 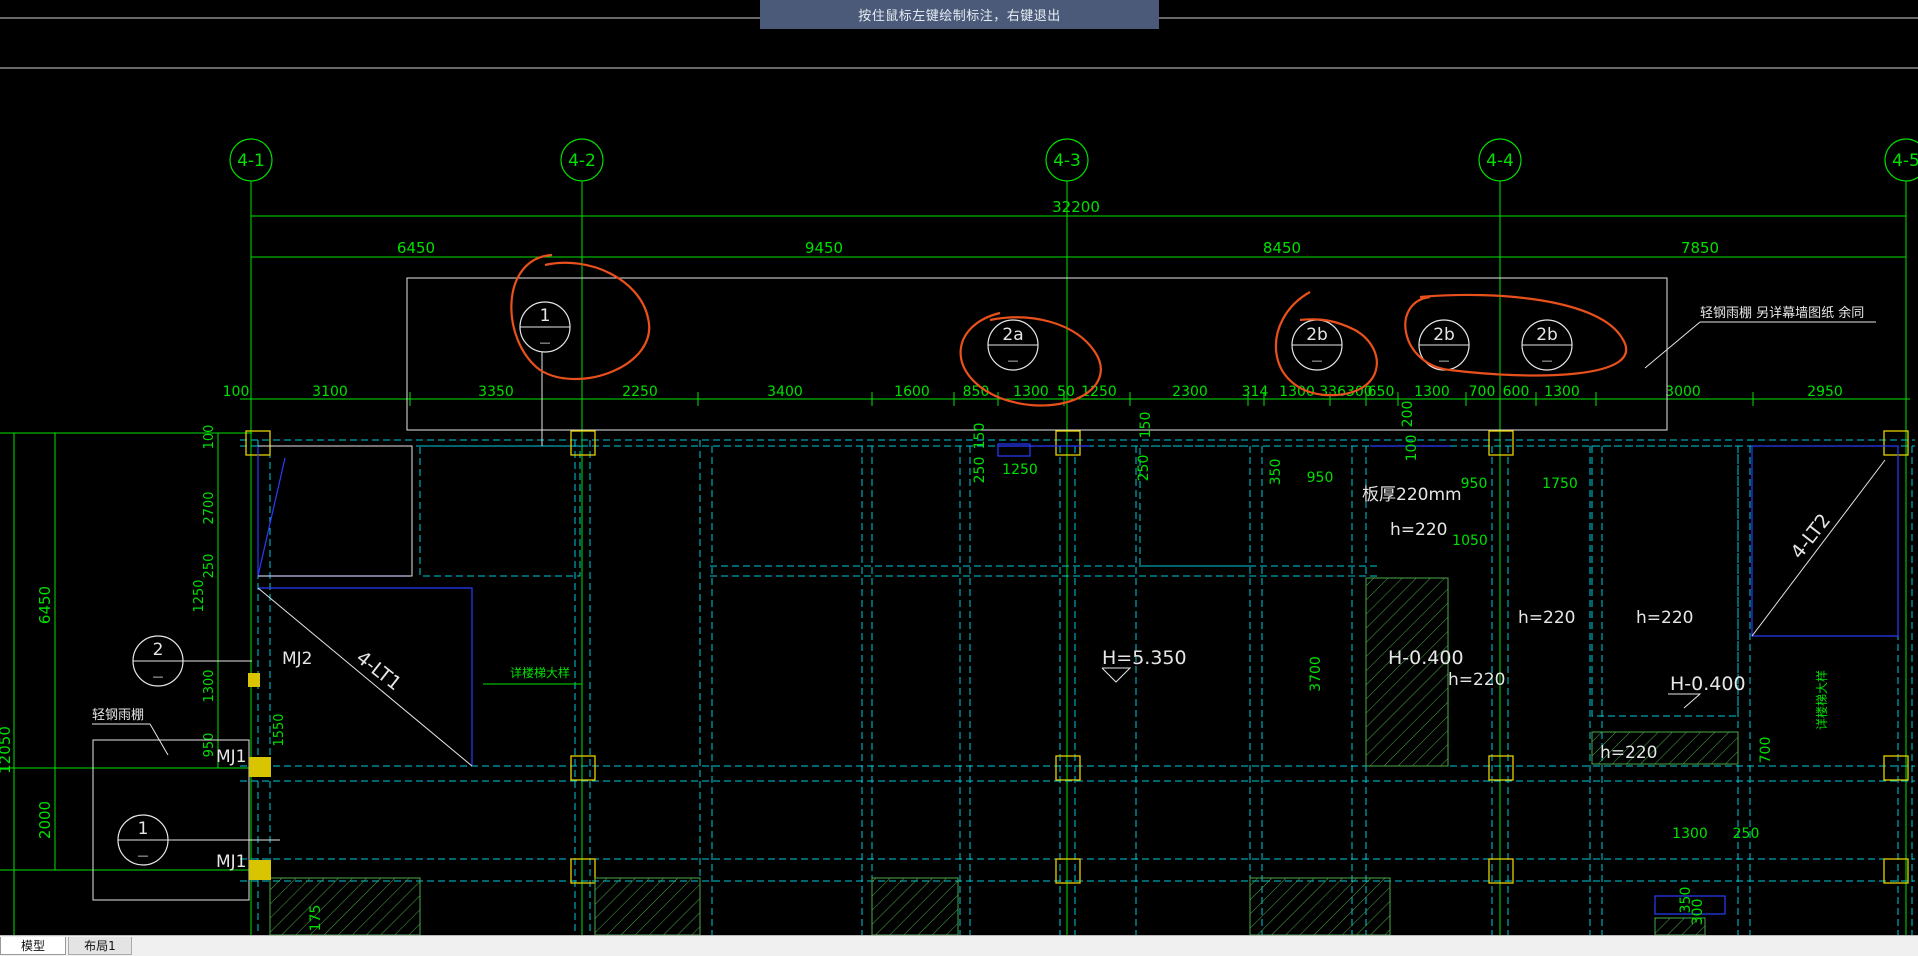 I want to click on dim-sub: 3100, so click(x=330, y=392).